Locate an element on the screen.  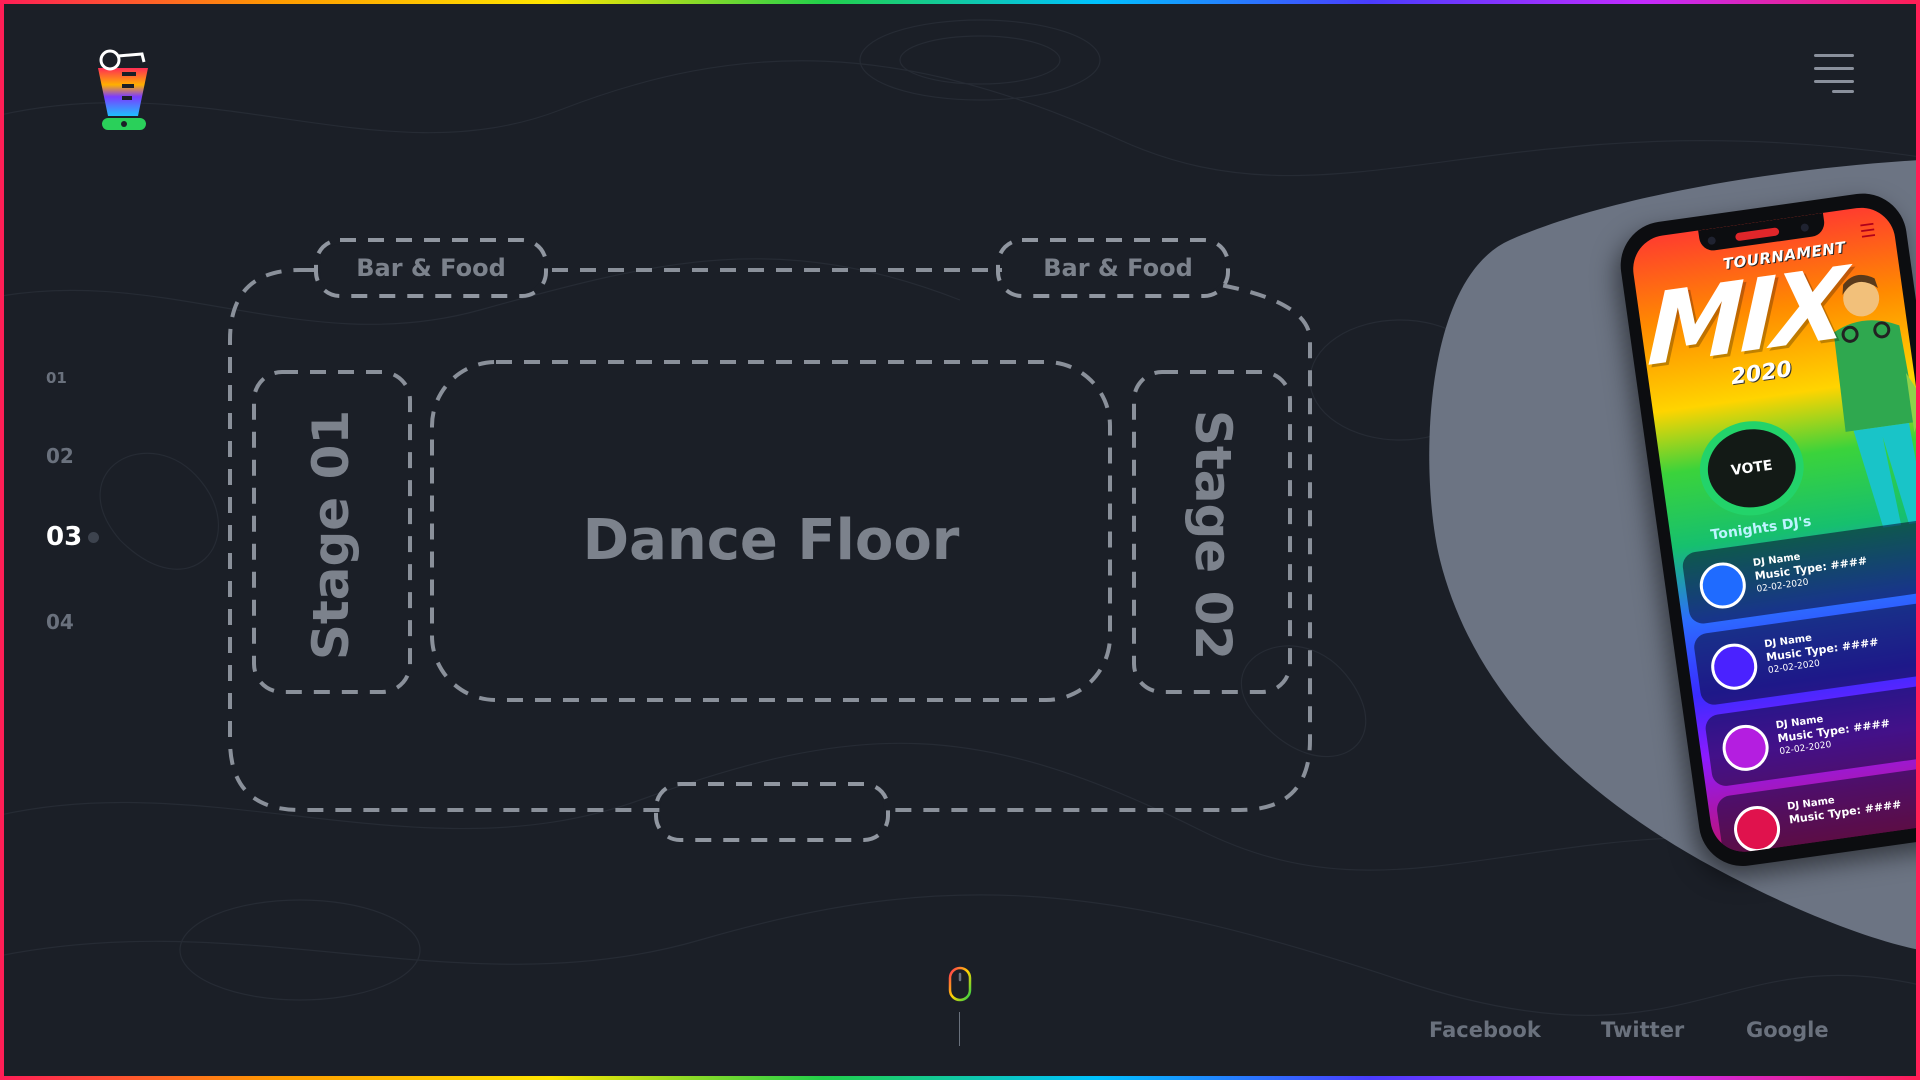
dj-thumbnail is located at coordinates (1917, 555).